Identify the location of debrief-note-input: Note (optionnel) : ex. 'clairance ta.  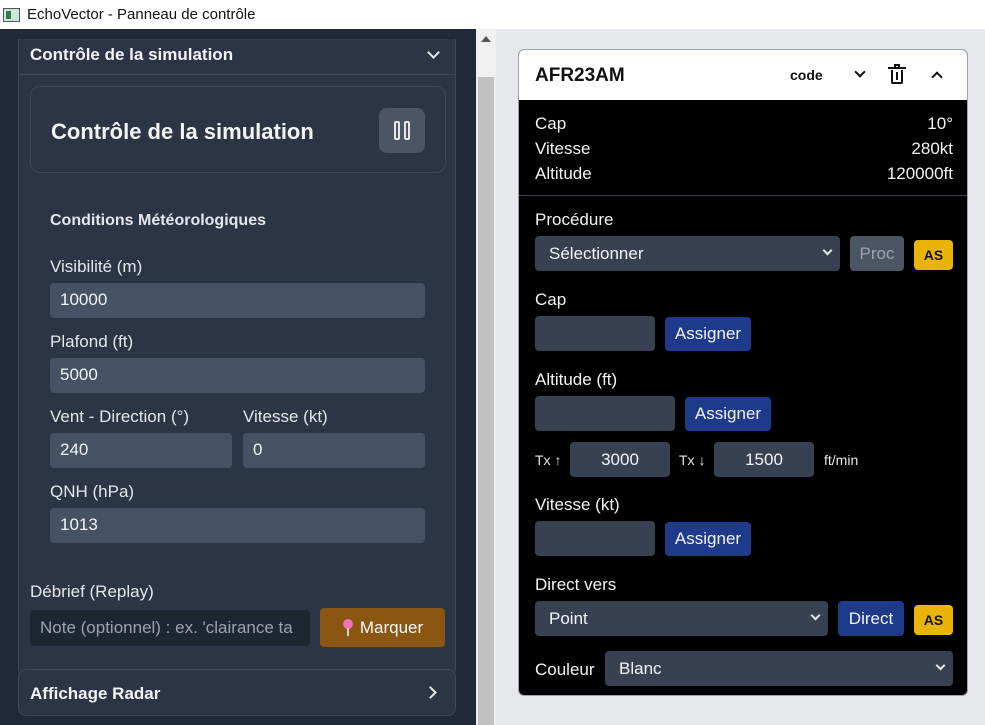
(170, 628).